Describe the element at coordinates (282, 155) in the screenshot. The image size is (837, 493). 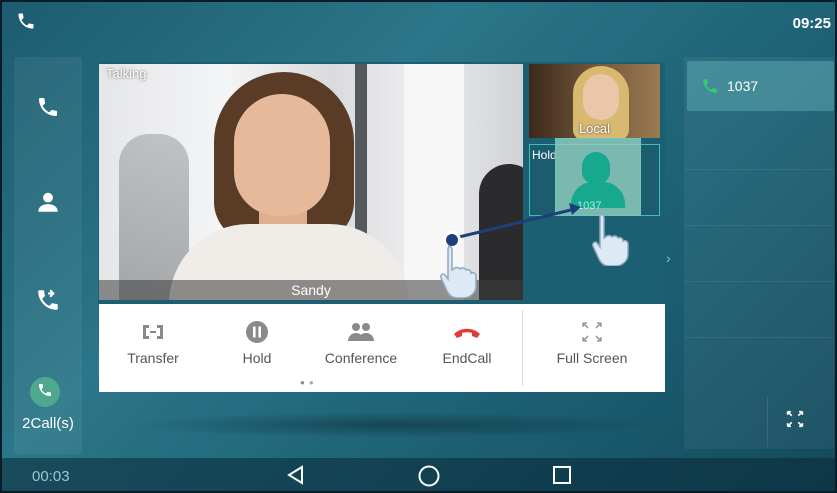
I see `remote-participant` at that location.